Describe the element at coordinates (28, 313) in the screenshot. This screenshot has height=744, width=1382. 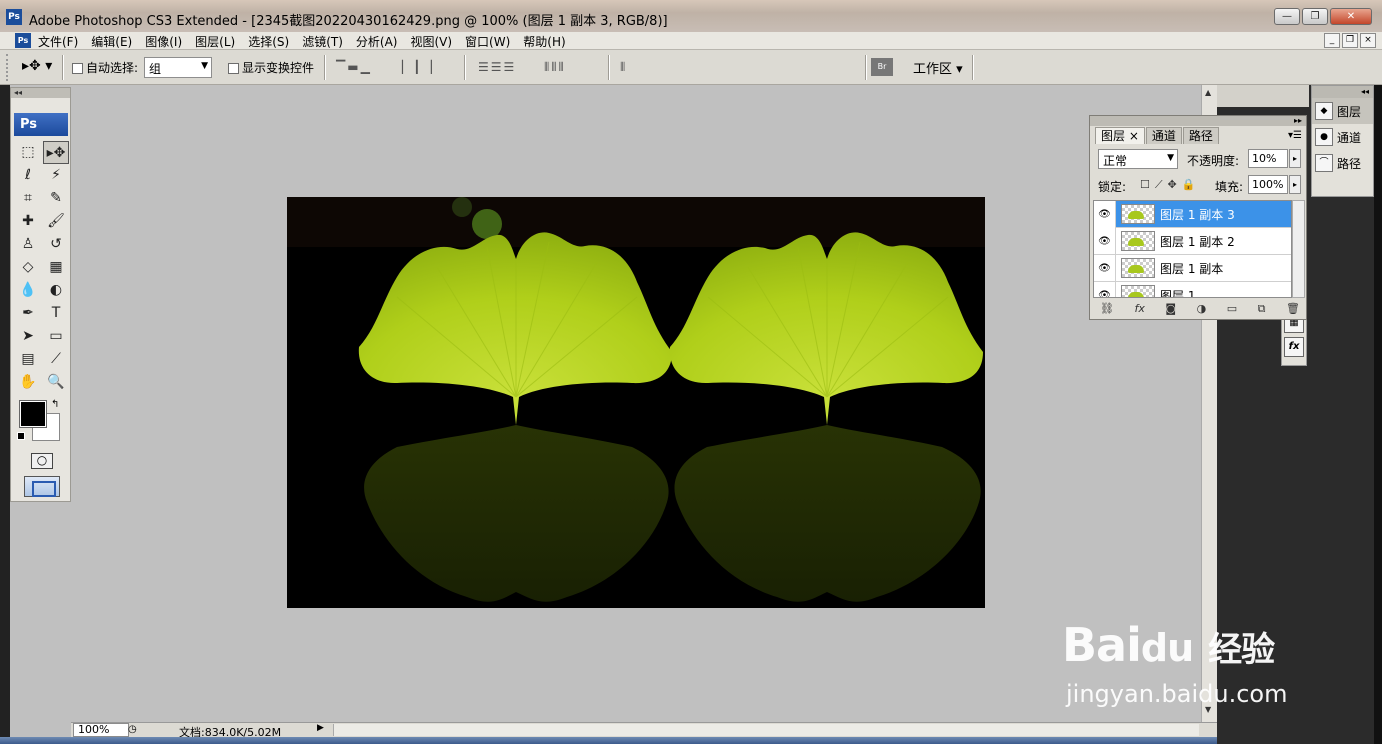
I see `pen-tool-icon: ✒` at that location.